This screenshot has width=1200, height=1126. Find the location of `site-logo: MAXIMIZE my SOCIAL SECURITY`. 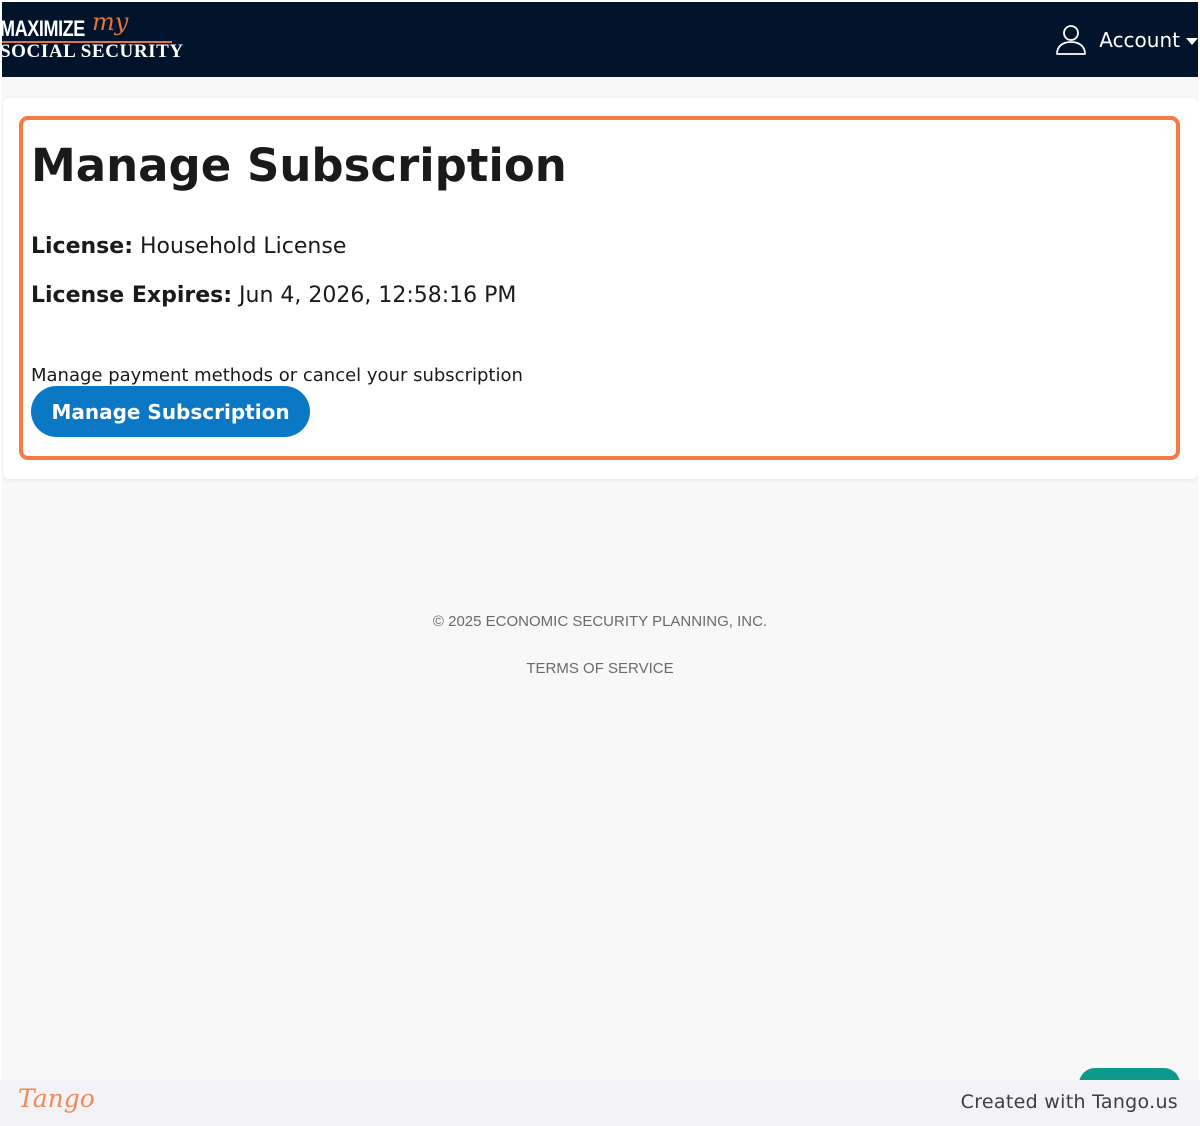

site-logo: MAXIMIZE my SOCIAL SECURITY is located at coordinates (92, 37).